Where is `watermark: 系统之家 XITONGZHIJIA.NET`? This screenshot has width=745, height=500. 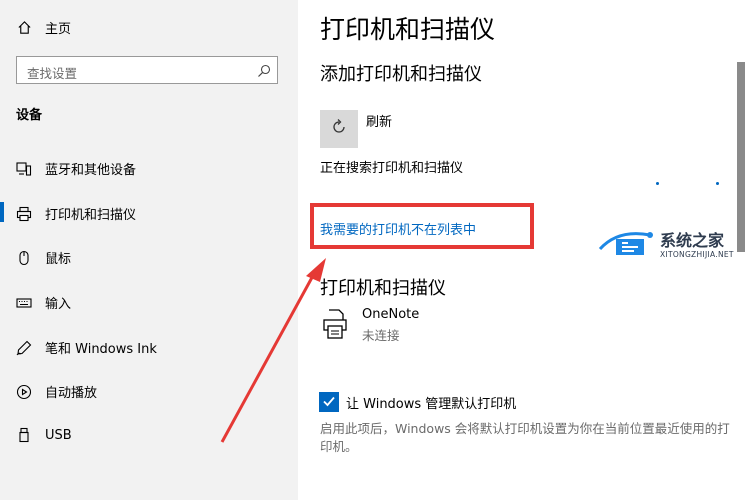
watermark: 系统之家 XITONGZHIJIA.NET is located at coordinates (668, 245).